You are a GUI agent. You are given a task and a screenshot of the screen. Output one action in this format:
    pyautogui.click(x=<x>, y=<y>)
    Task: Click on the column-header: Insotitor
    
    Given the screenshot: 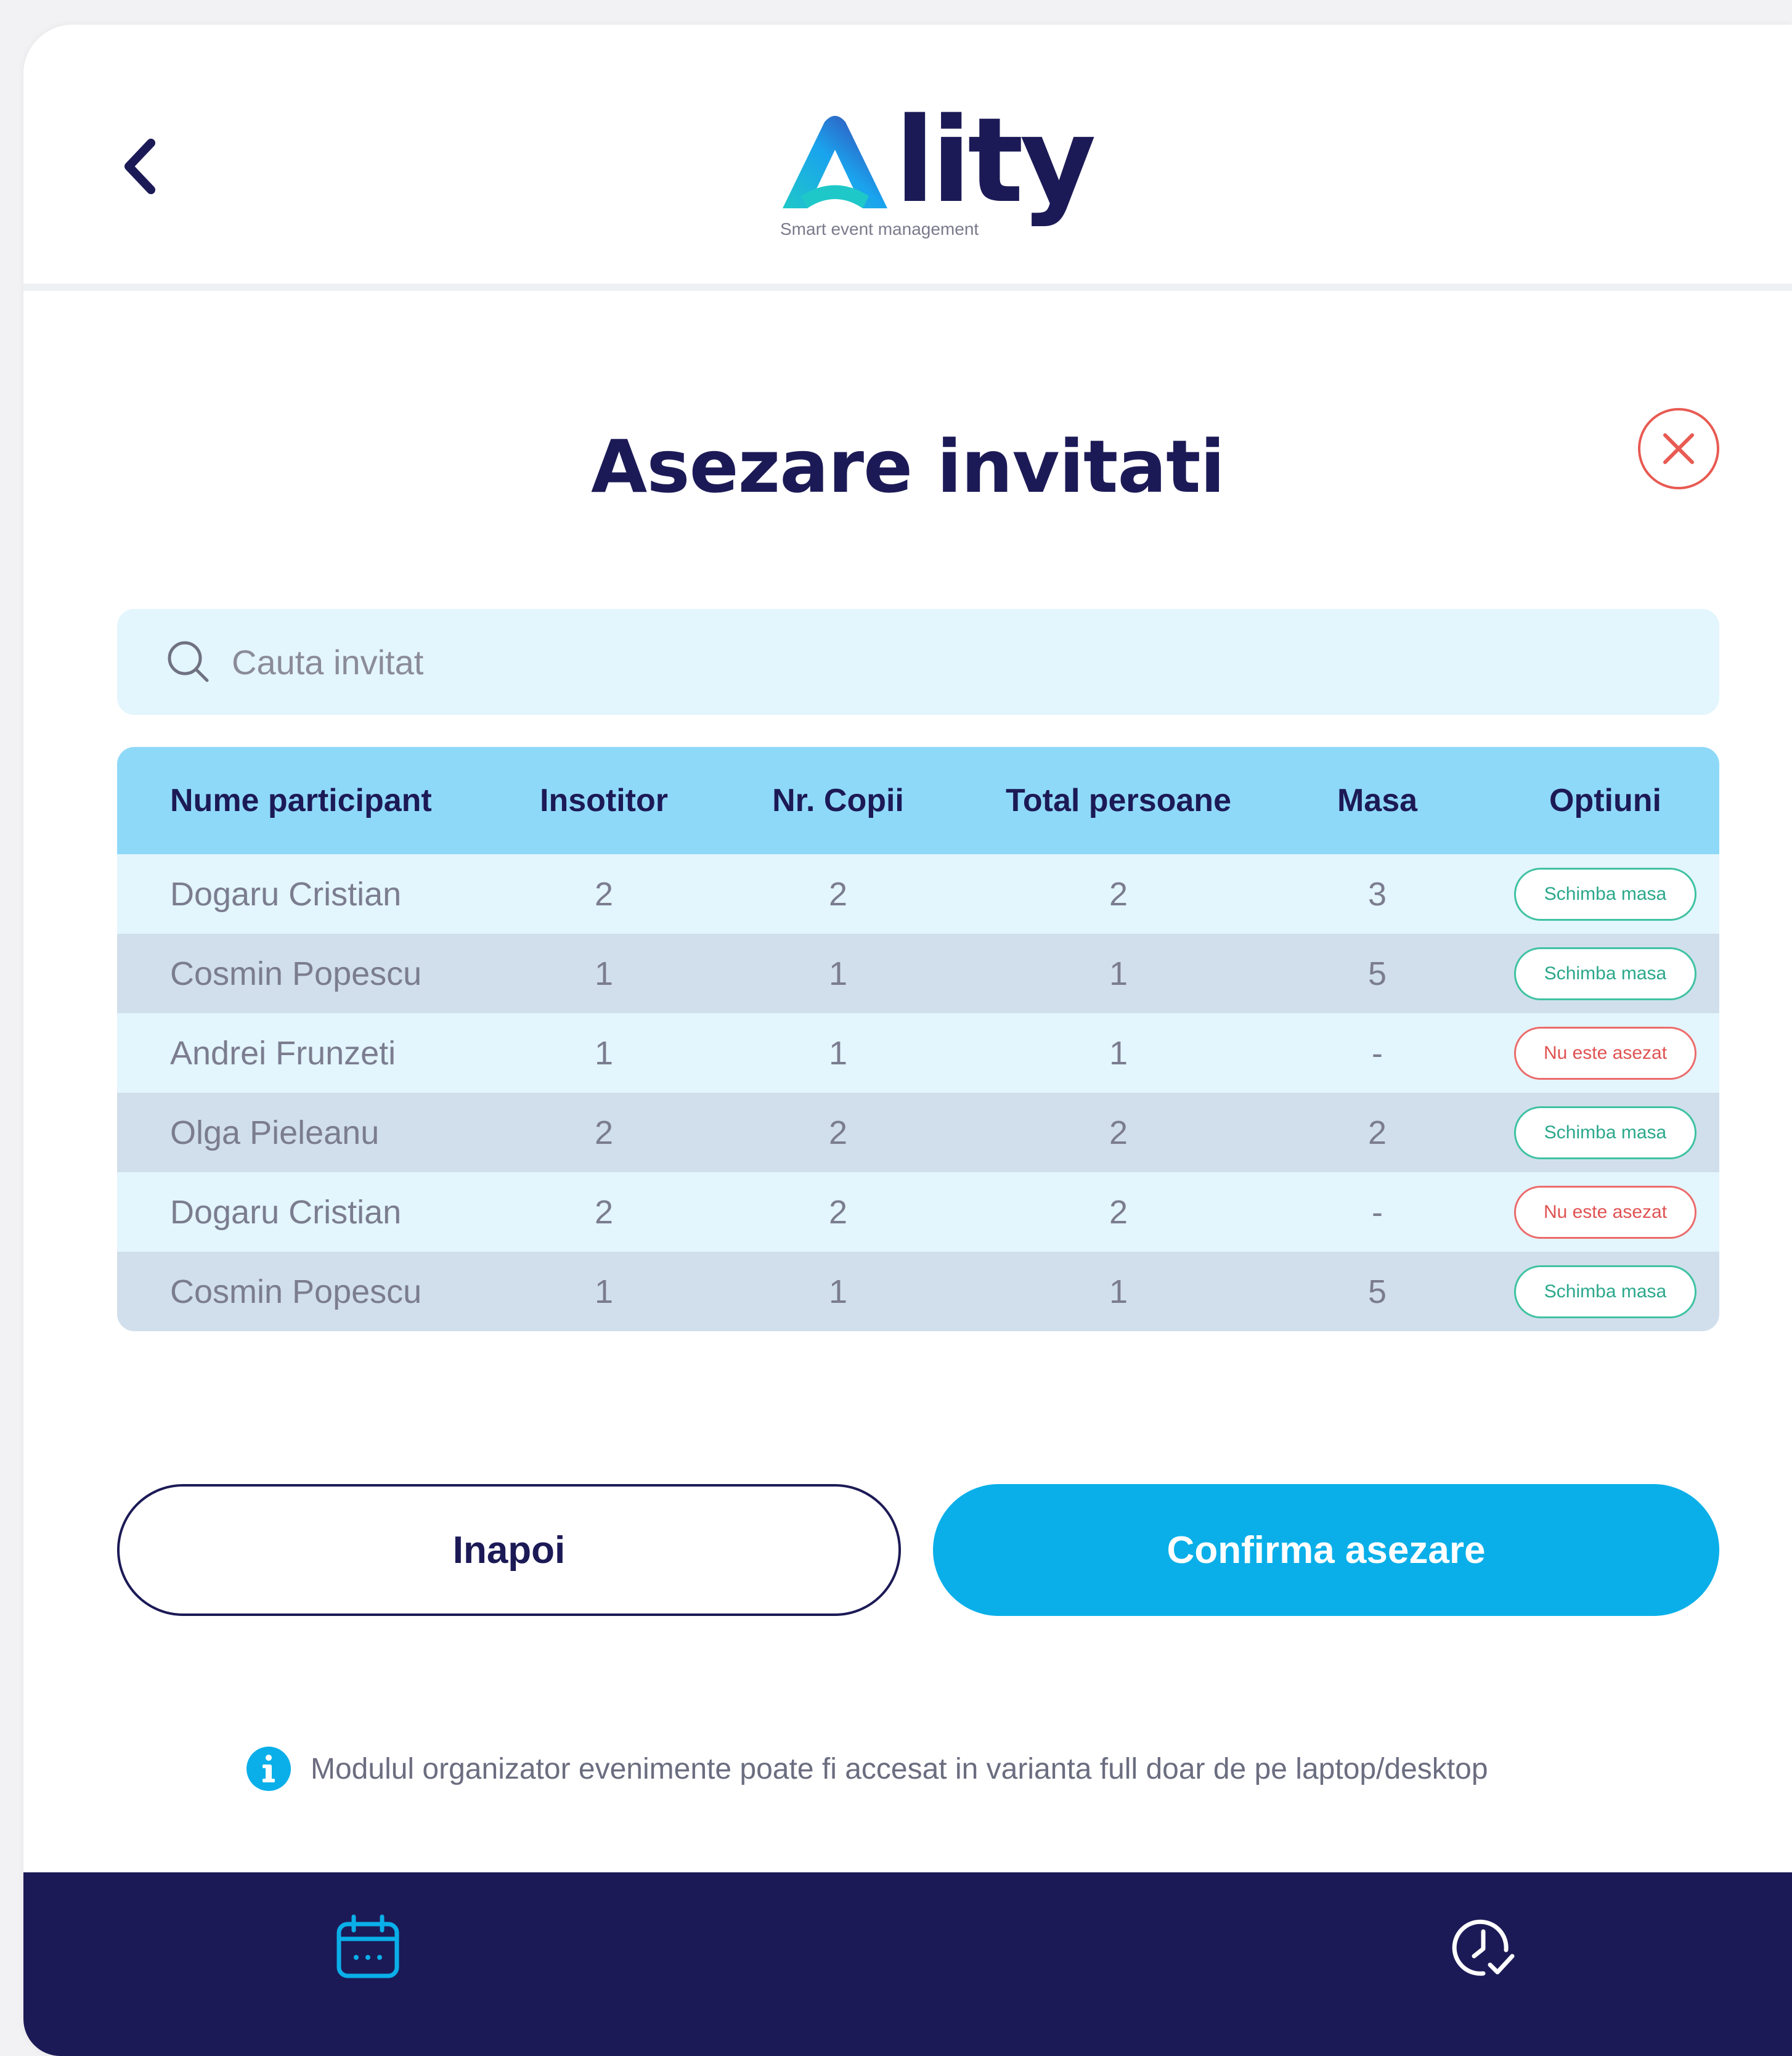 What is the action you would take?
    pyautogui.click(x=604, y=801)
    